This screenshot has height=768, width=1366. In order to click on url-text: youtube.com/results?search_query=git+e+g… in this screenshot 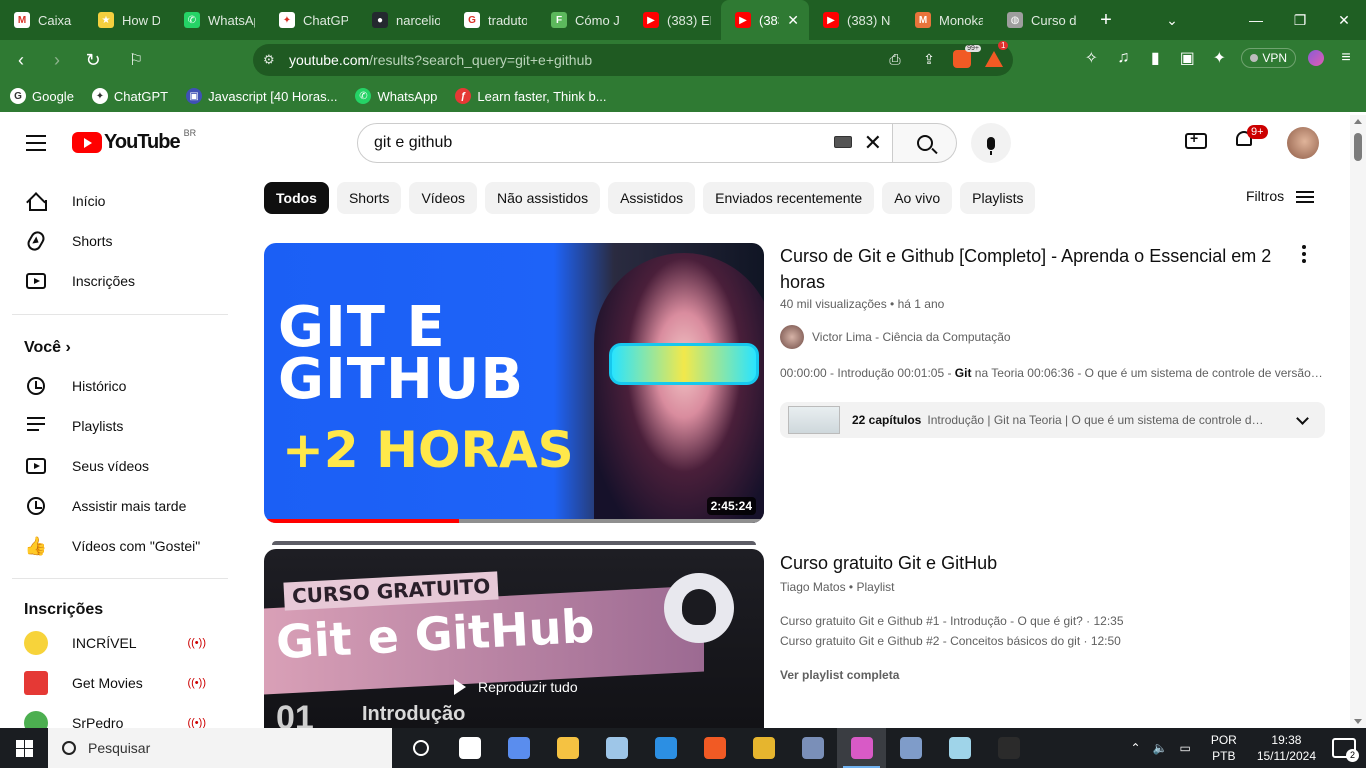, I will do `click(440, 60)`.